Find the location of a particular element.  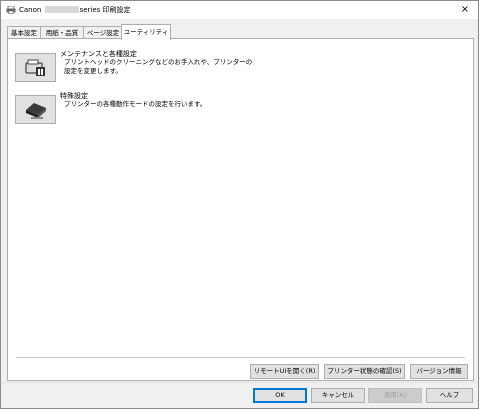

title-suffix: series 印刷設定 is located at coordinates (105, 10).